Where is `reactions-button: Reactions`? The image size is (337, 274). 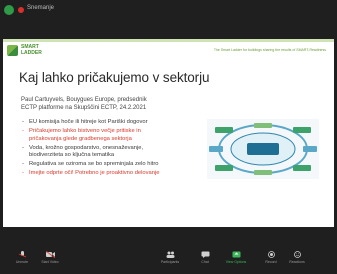
reactions-button: Reactions is located at coordinates (297, 257).